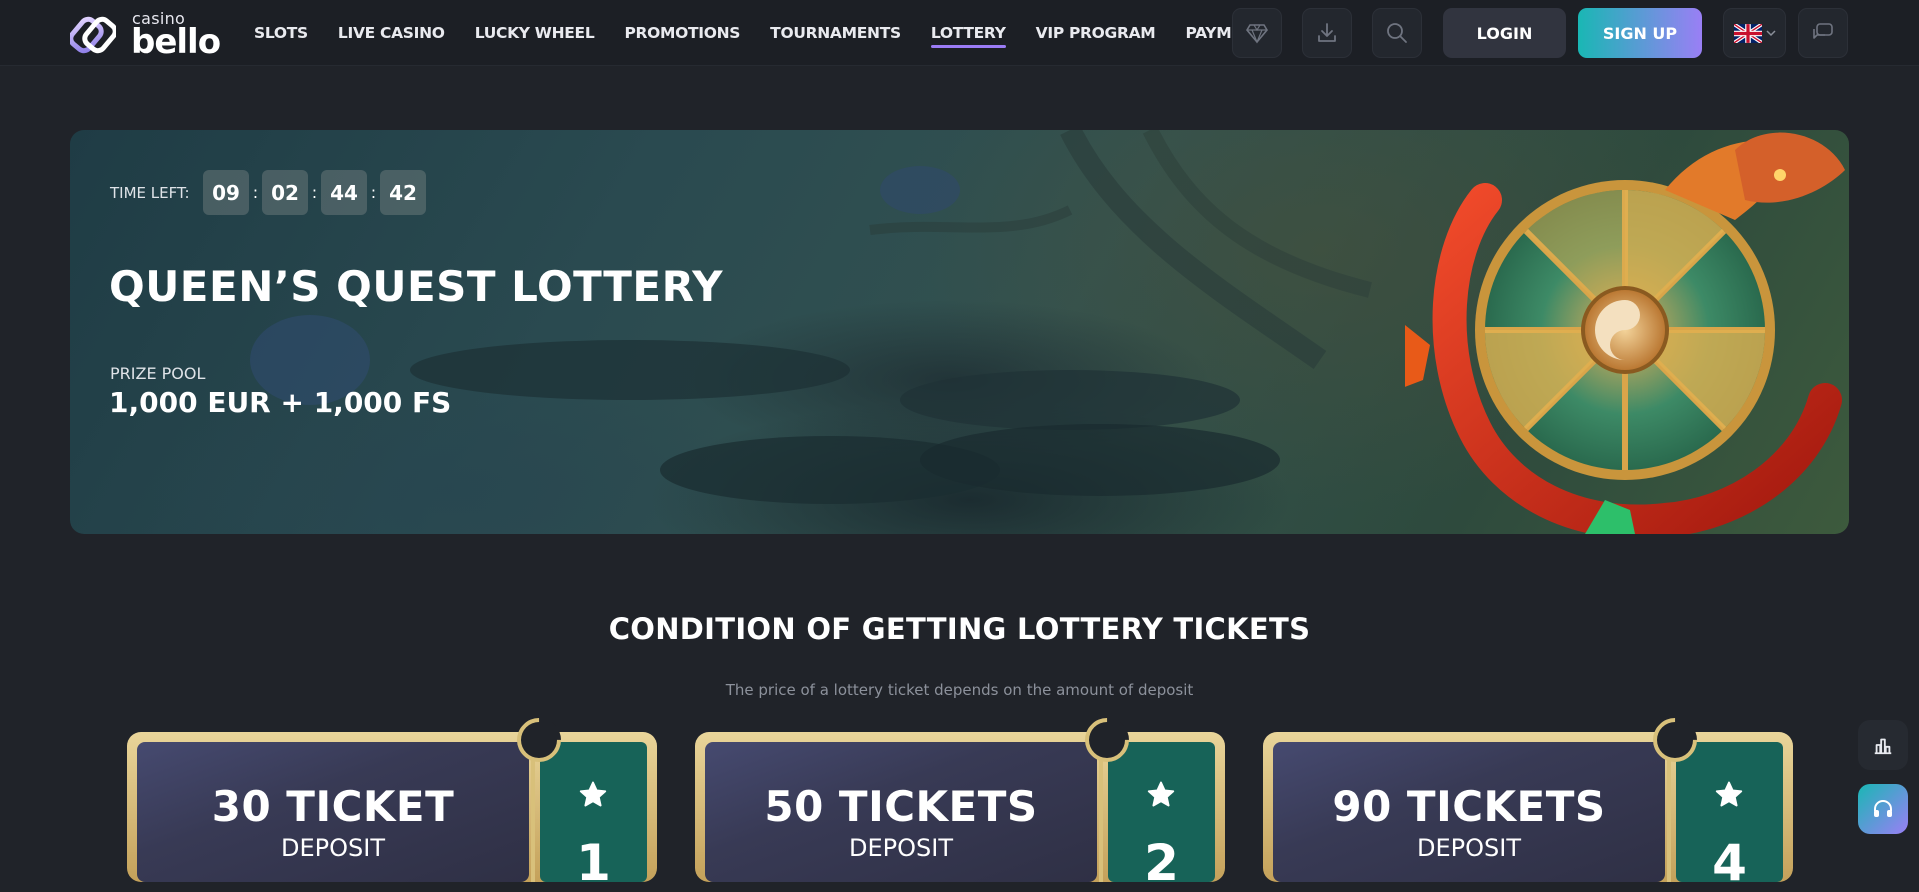 The height and width of the screenshot is (892, 1919). I want to click on casino-bello-logo: casino bello, so click(145, 34).